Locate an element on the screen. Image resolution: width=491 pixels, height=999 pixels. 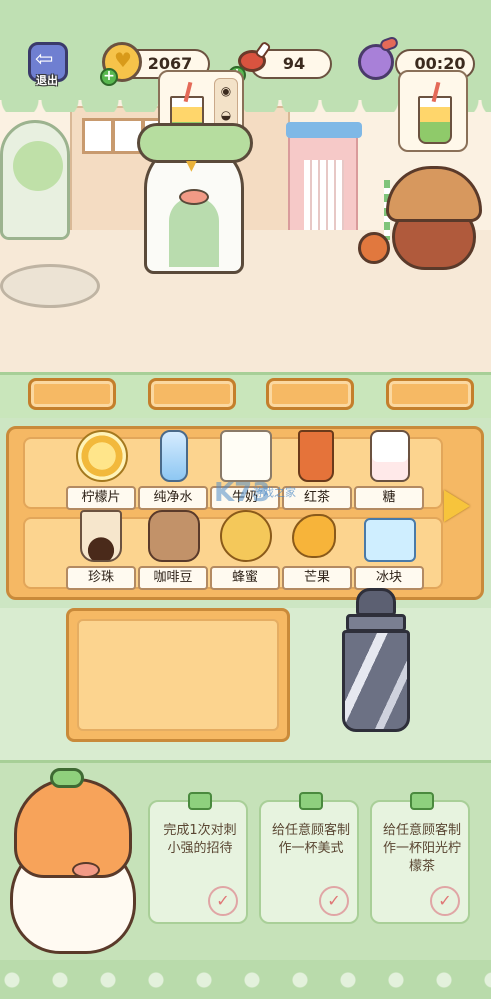
task-text: 给任意顾客制作一杯美式 is located at coordinates (310, 839).